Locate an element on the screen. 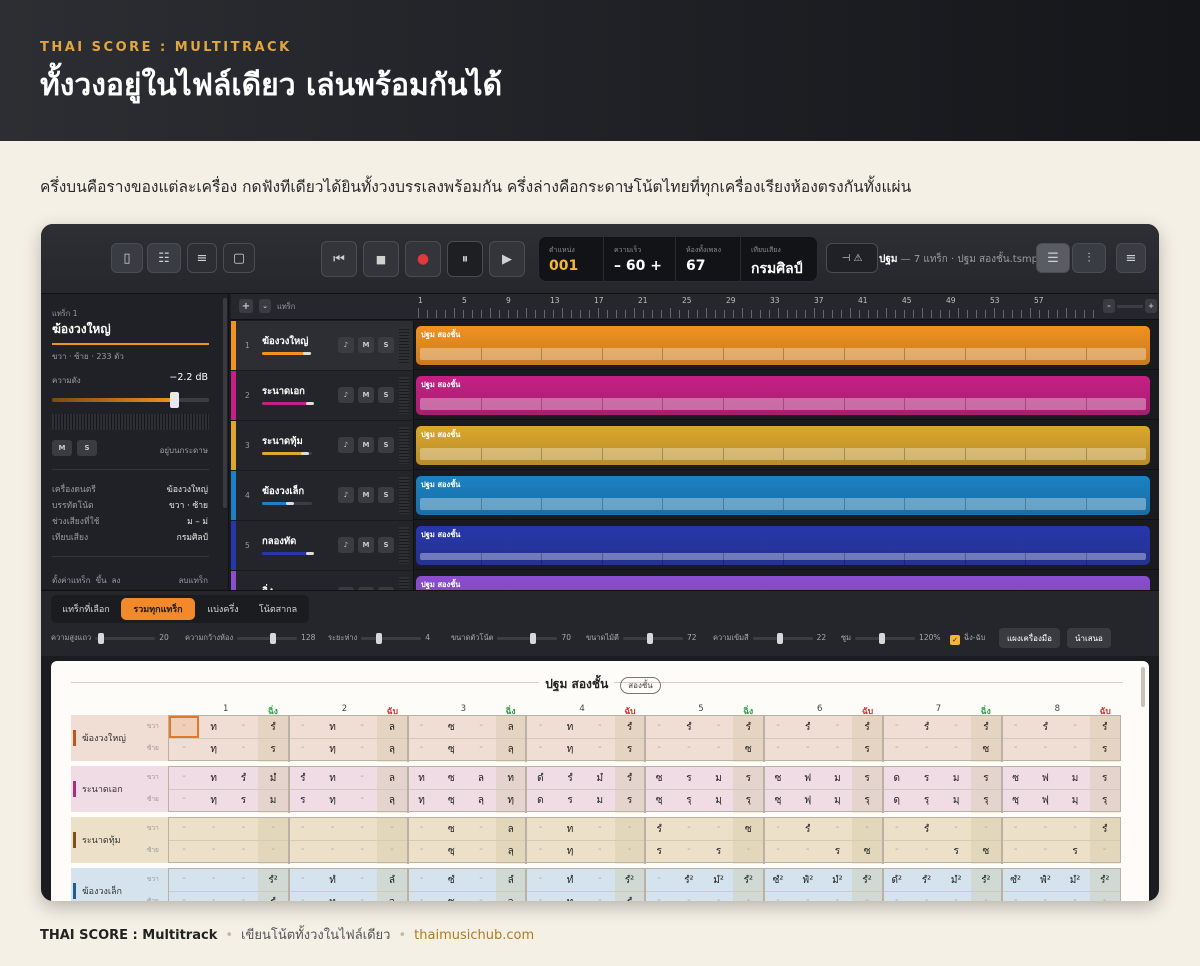  ching-checkbox: ✓ is located at coordinates (955, 640).